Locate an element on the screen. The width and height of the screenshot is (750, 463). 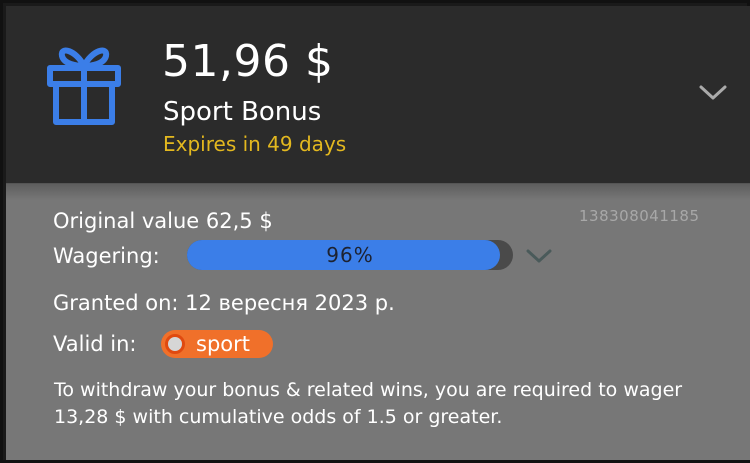
sport-tag: sport is located at coordinates (217, 344).